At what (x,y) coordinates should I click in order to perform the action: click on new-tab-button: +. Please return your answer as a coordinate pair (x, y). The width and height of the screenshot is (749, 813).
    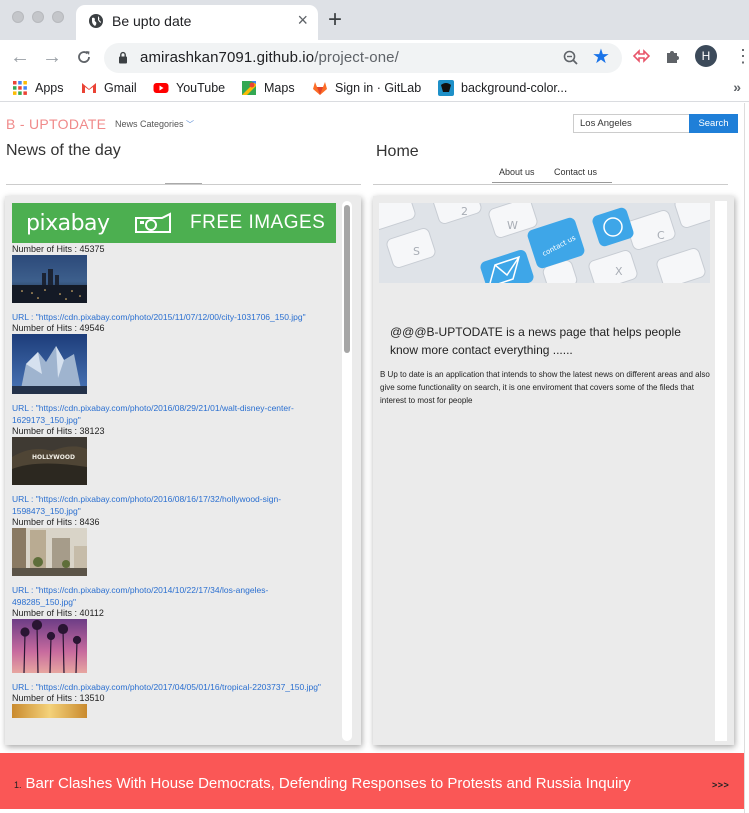
    Looking at the image, I should click on (335, 20).